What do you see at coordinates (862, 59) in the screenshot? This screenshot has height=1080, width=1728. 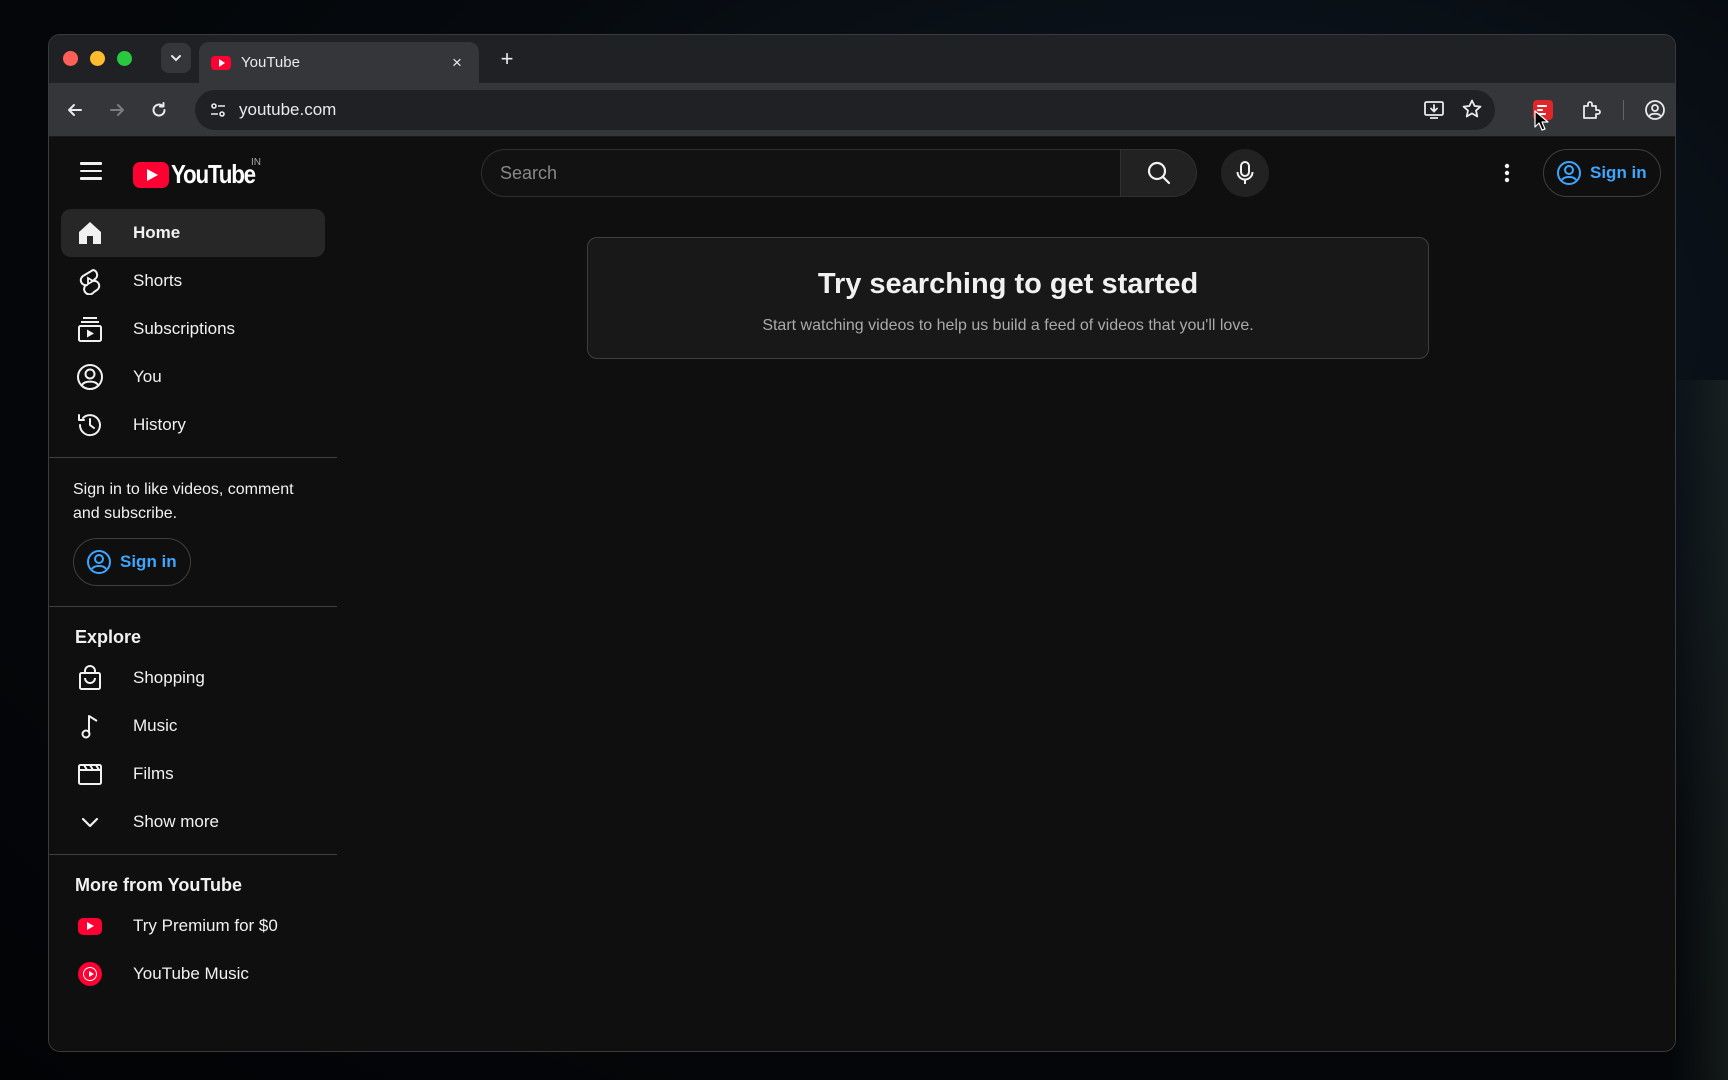 I see `tab-strip: YouTube × +` at bounding box center [862, 59].